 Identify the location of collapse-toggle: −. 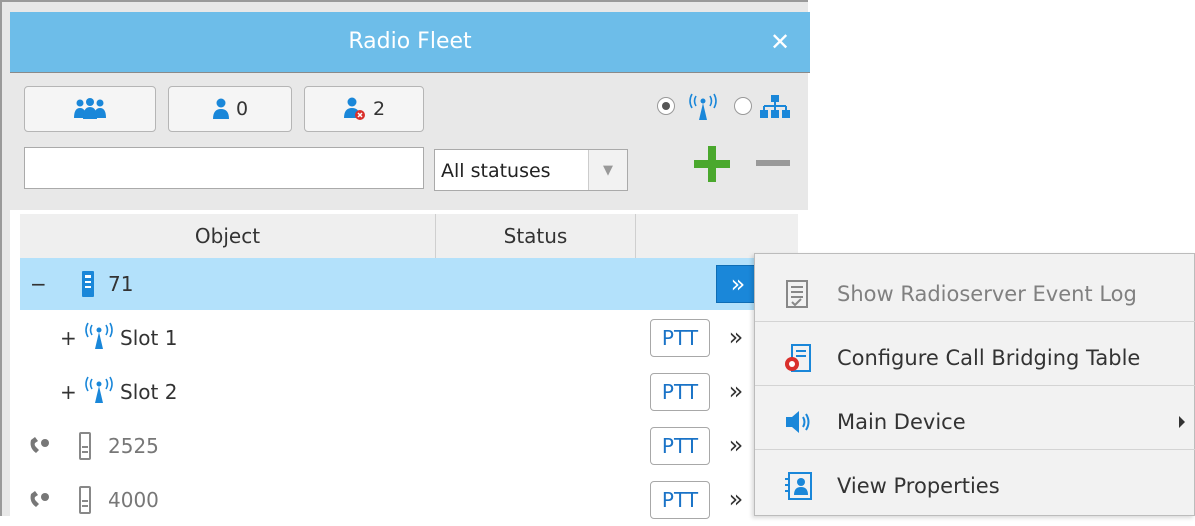
(38, 284).